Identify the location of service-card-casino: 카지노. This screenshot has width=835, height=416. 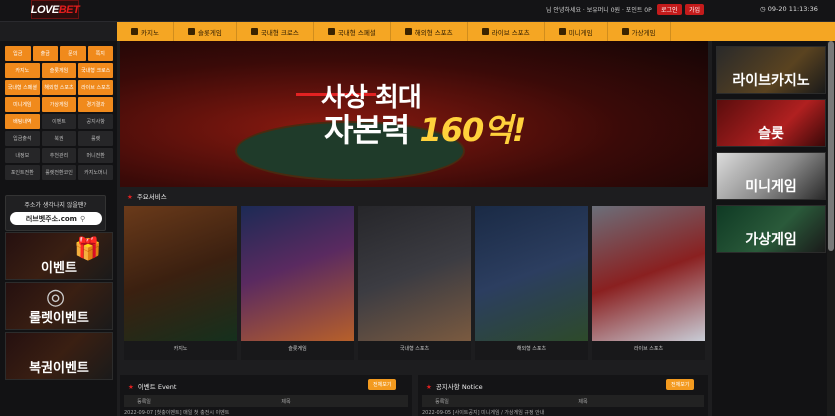
(180, 283).